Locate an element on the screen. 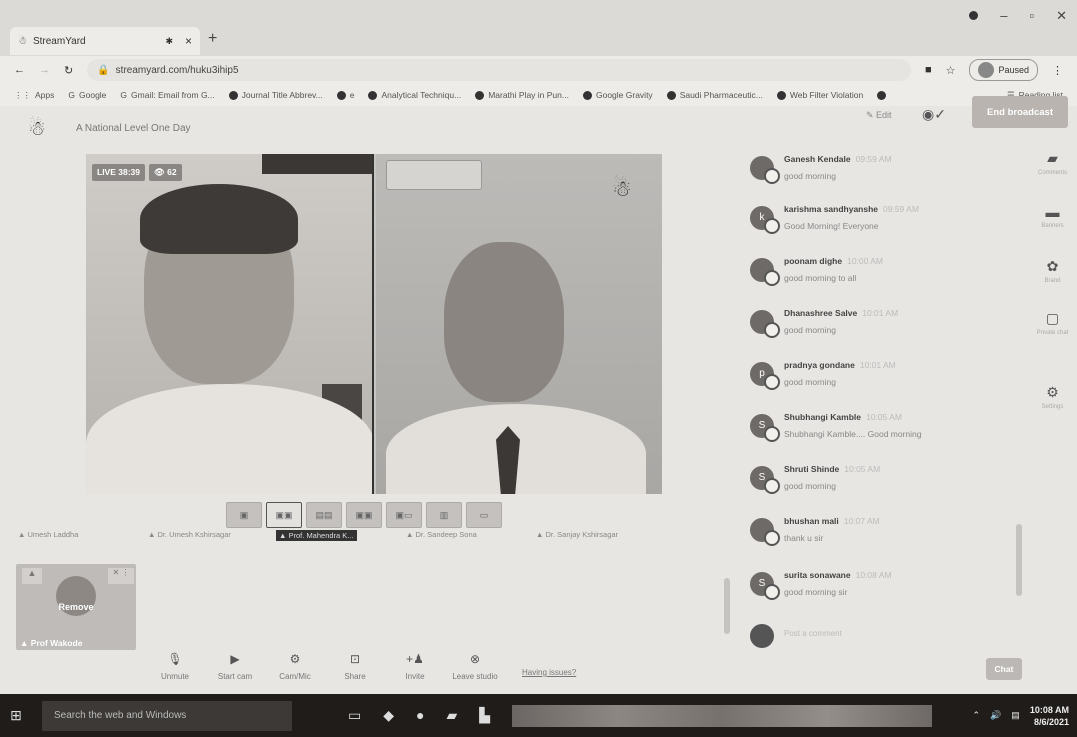 This screenshot has height=737, width=1077. chat-scrollbar is located at coordinates (1019, 560).